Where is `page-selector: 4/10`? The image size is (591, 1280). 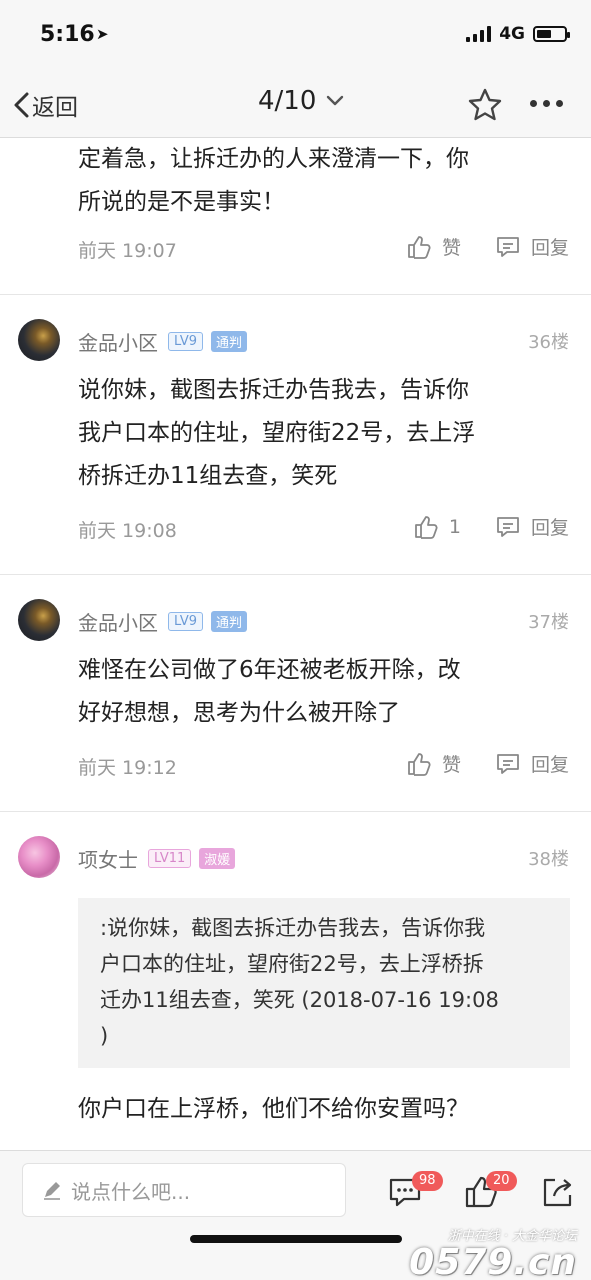 page-selector: 4/10 is located at coordinates (301, 101).